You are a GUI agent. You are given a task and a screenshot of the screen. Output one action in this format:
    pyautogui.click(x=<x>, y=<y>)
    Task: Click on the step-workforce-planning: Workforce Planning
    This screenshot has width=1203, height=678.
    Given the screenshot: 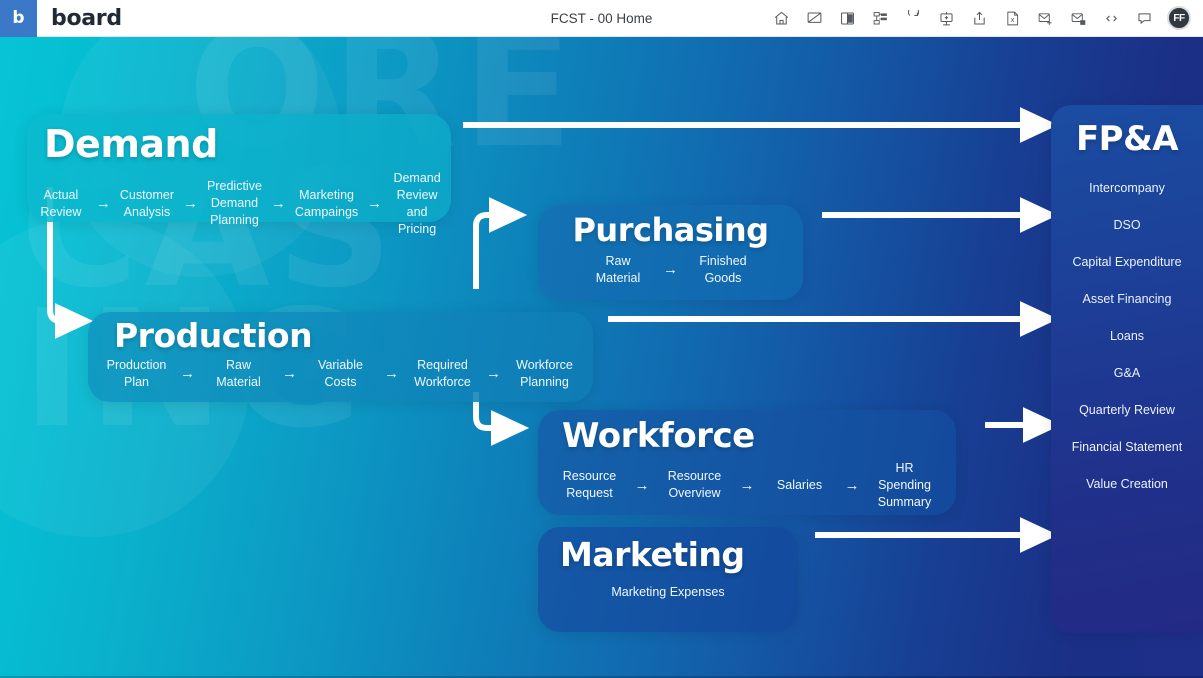 What is the action you would take?
    pyautogui.click(x=544, y=374)
    